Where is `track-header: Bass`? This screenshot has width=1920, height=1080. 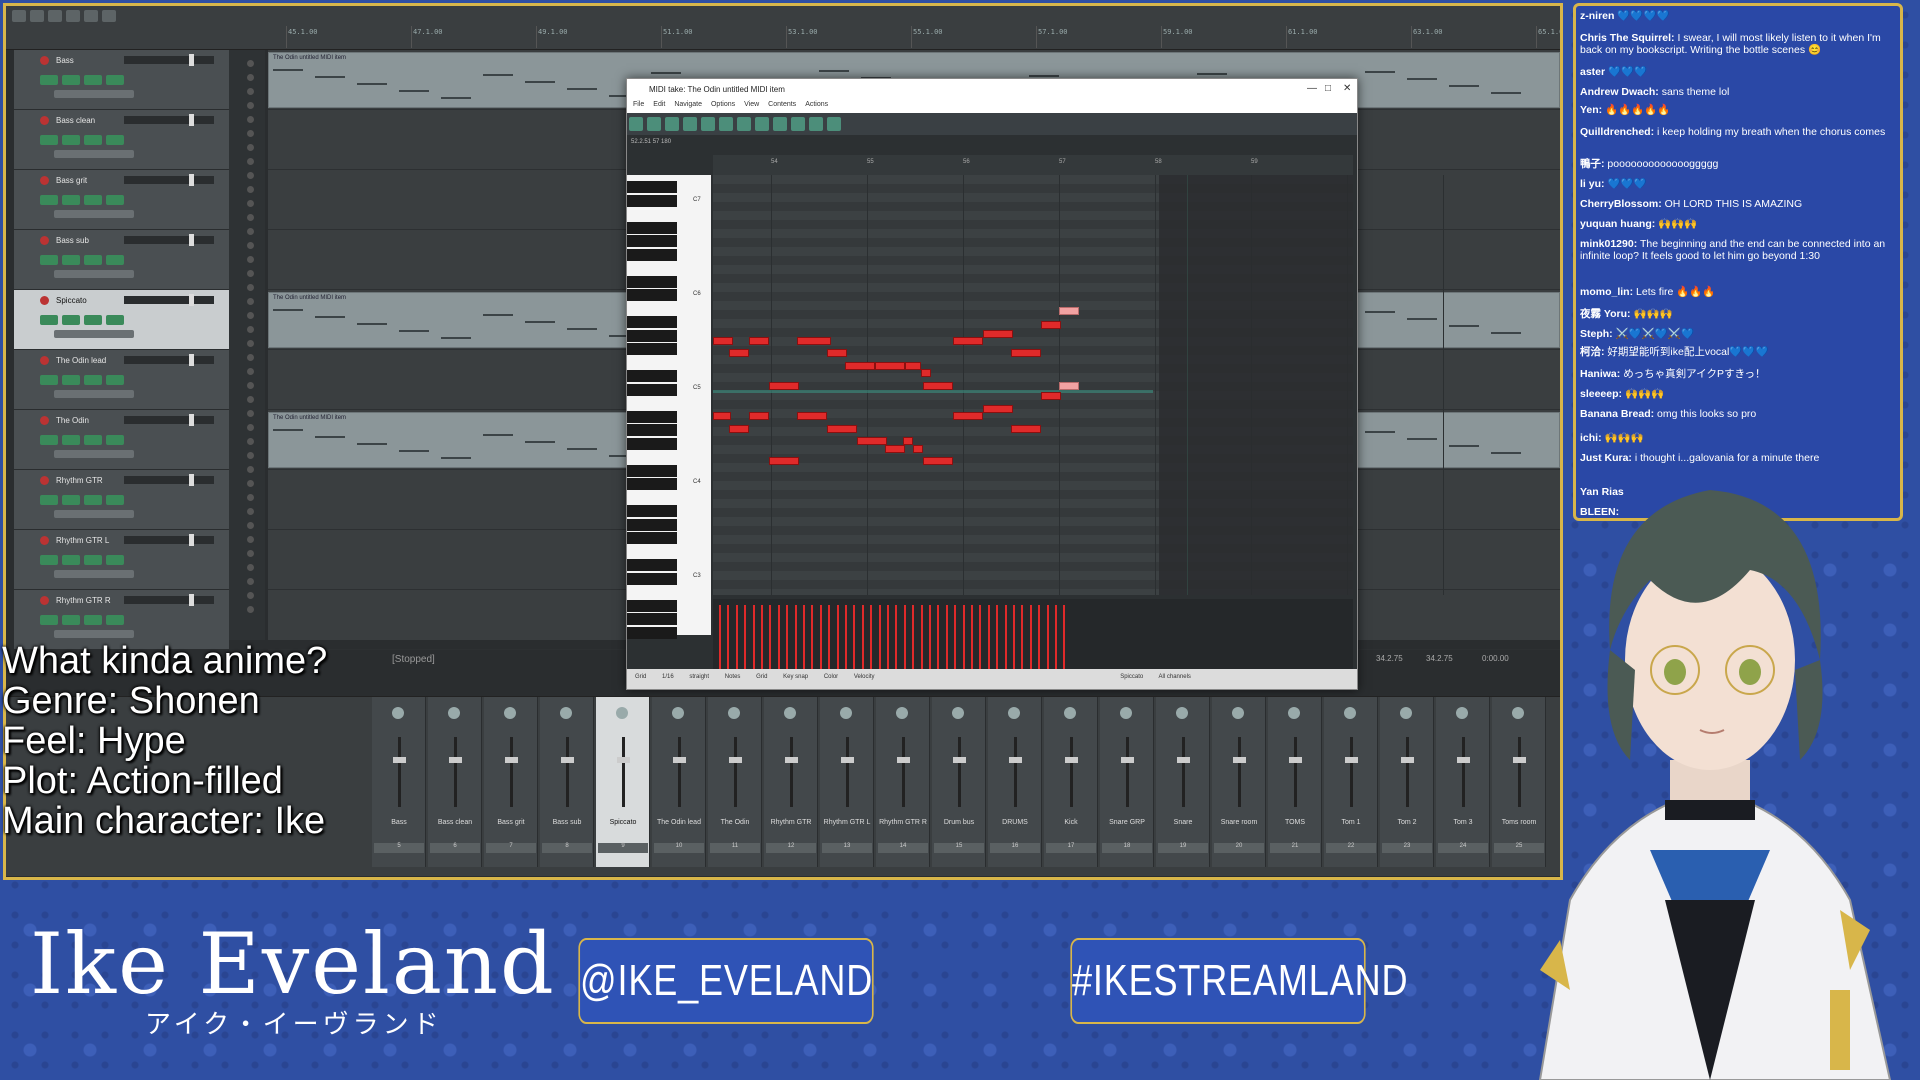 track-header: Bass is located at coordinates (121, 80).